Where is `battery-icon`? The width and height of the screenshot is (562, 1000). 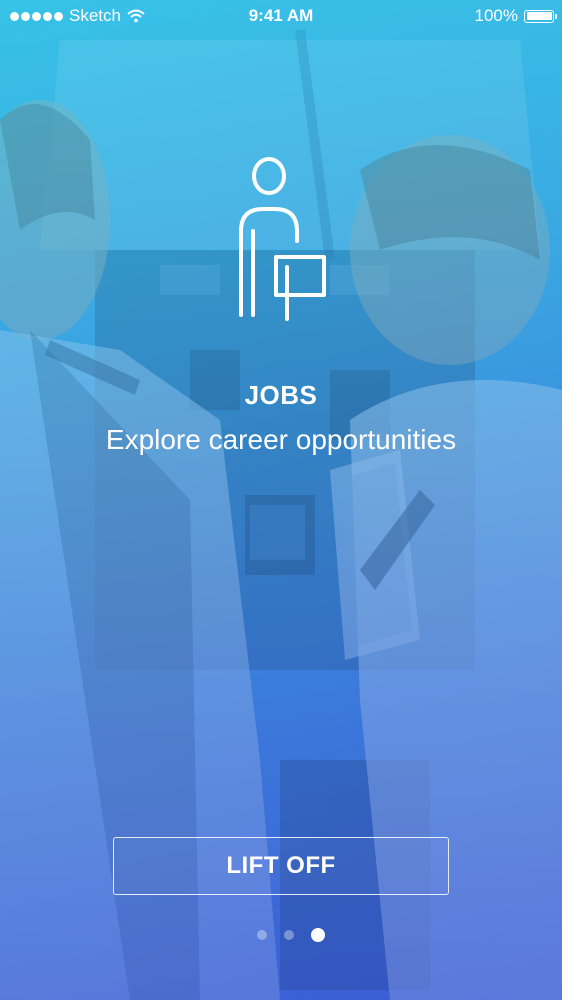 battery-icon is located at coordinates (540, 16).